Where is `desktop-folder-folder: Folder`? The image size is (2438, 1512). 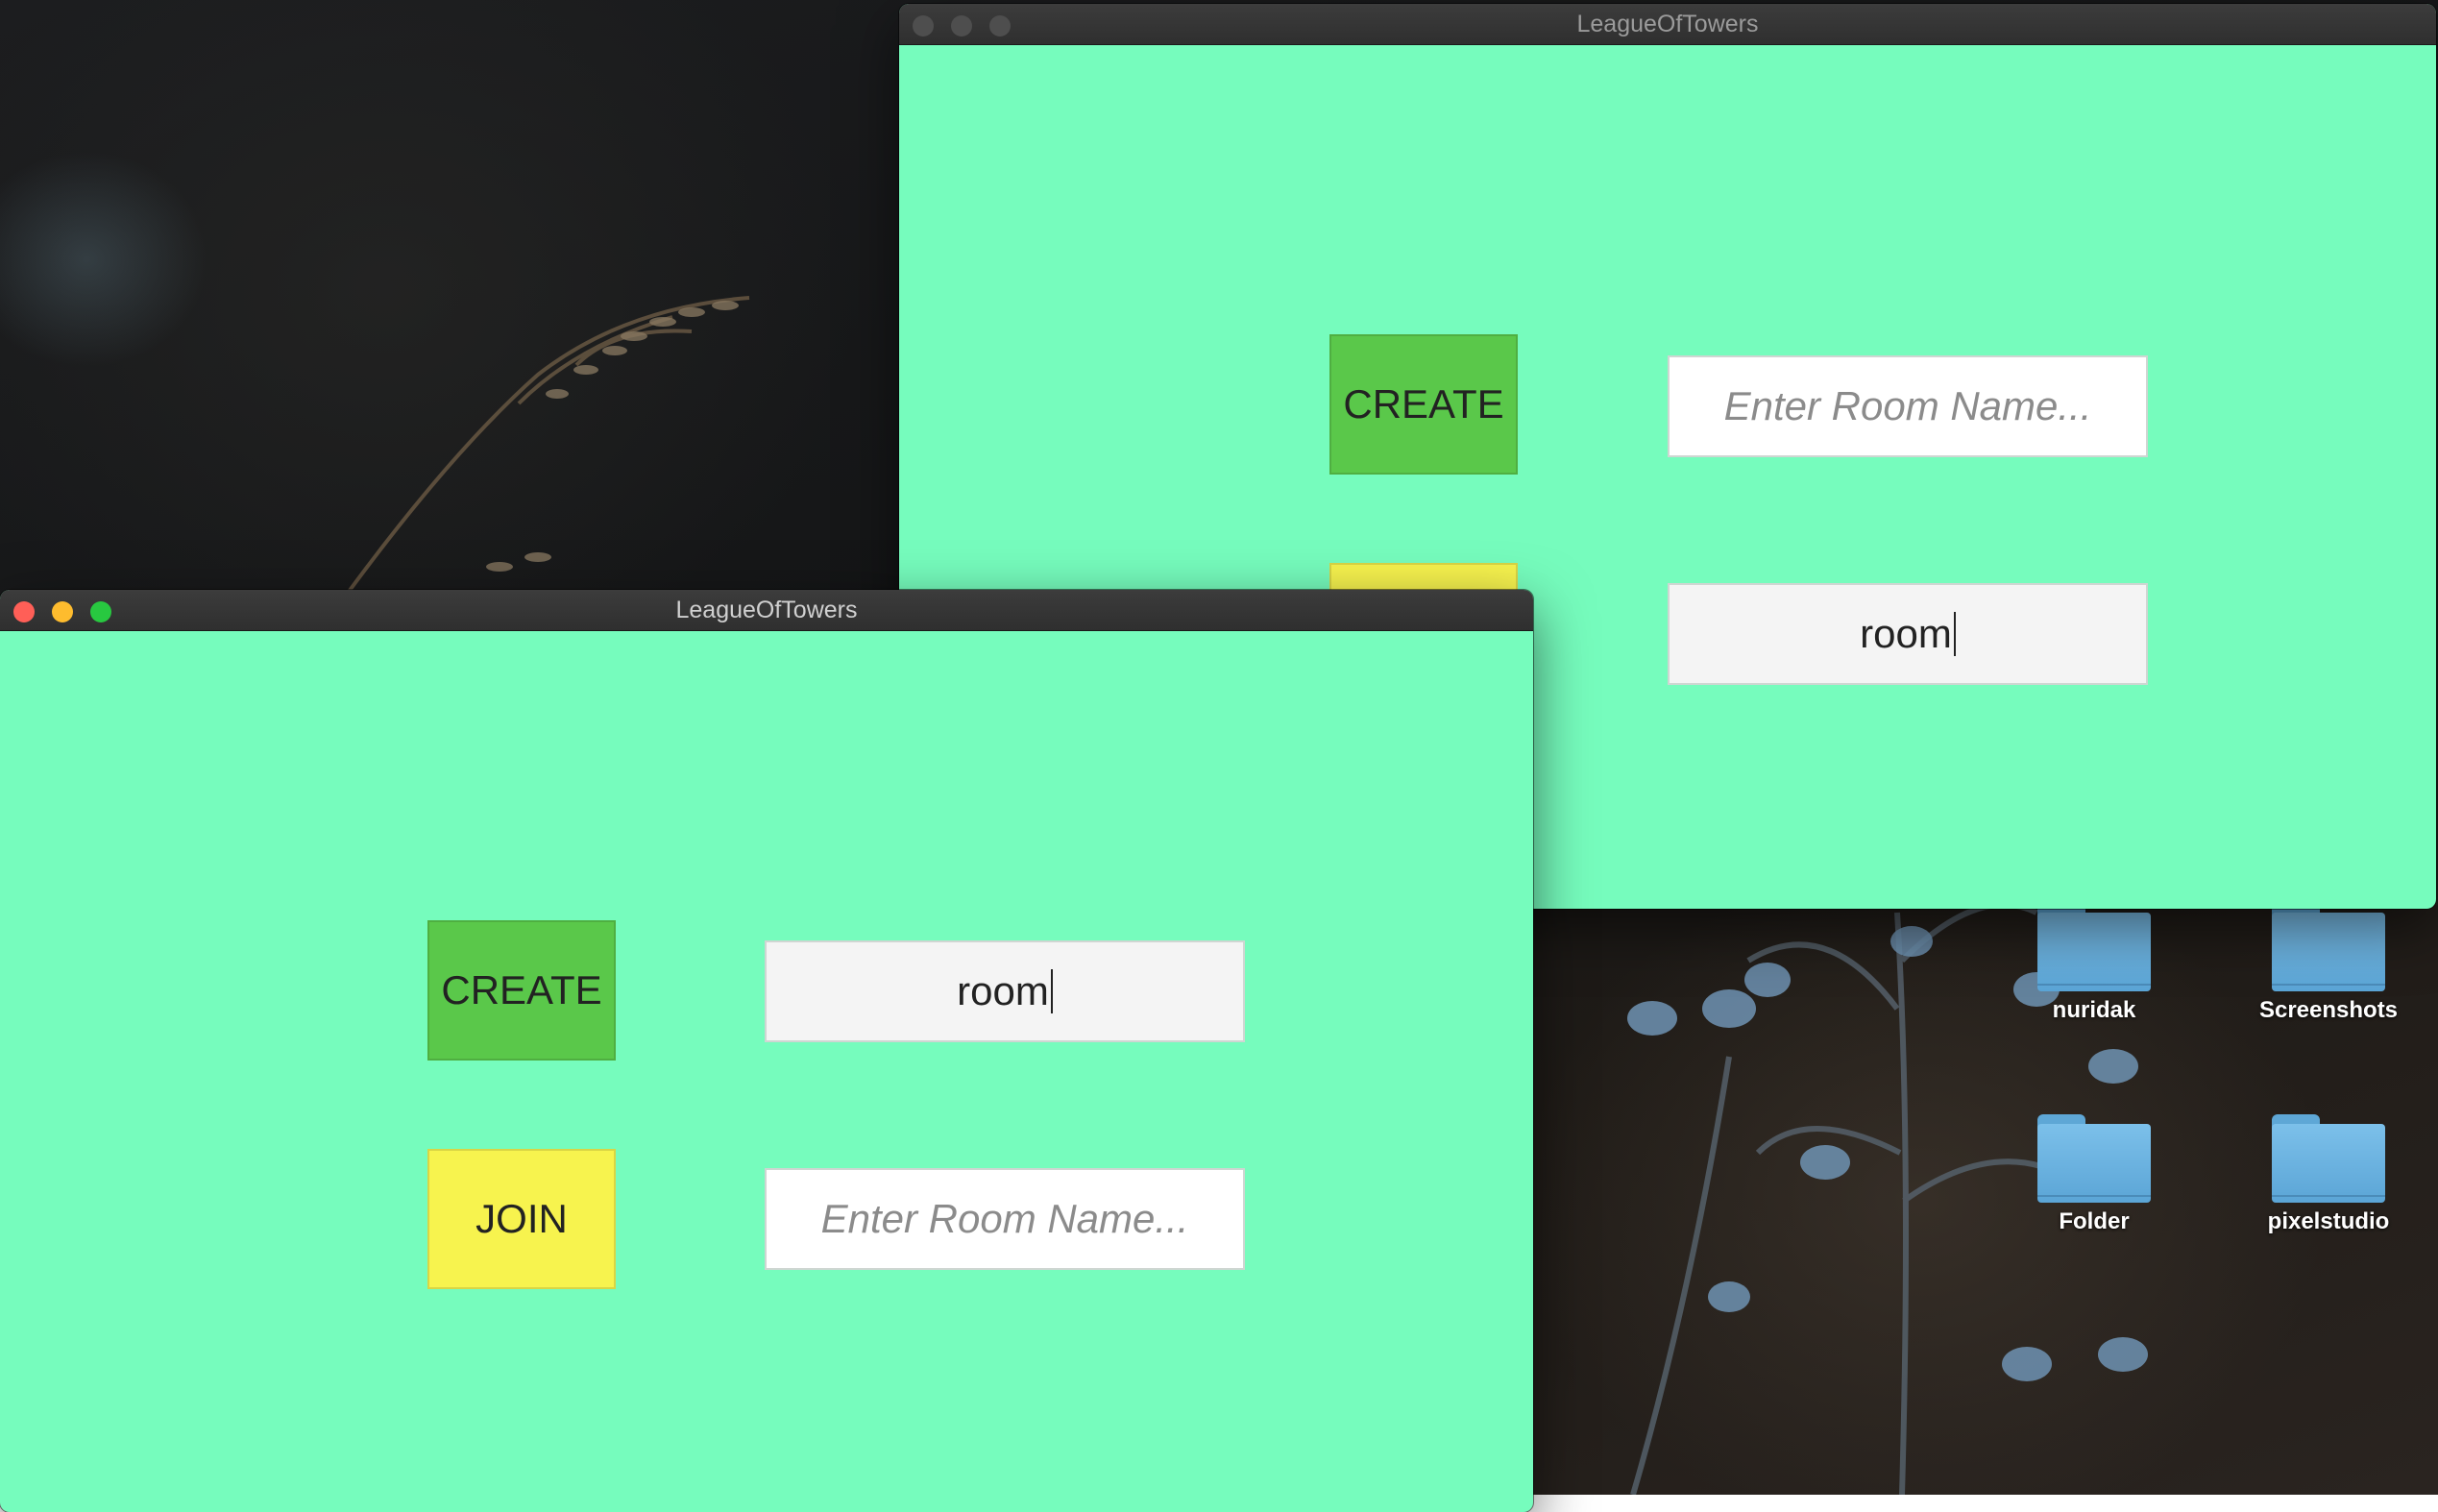 desktop-folder-folder: Folder is located at coordinates (2094, 1174).